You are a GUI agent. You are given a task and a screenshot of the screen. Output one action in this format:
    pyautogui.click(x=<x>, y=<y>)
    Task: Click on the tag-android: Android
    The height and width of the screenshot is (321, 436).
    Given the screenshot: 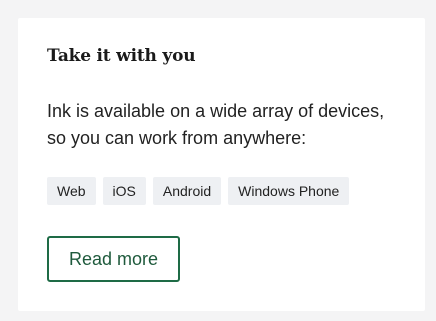 What is the action you would take?
    pyautogui.click(x=187, y=191)
    